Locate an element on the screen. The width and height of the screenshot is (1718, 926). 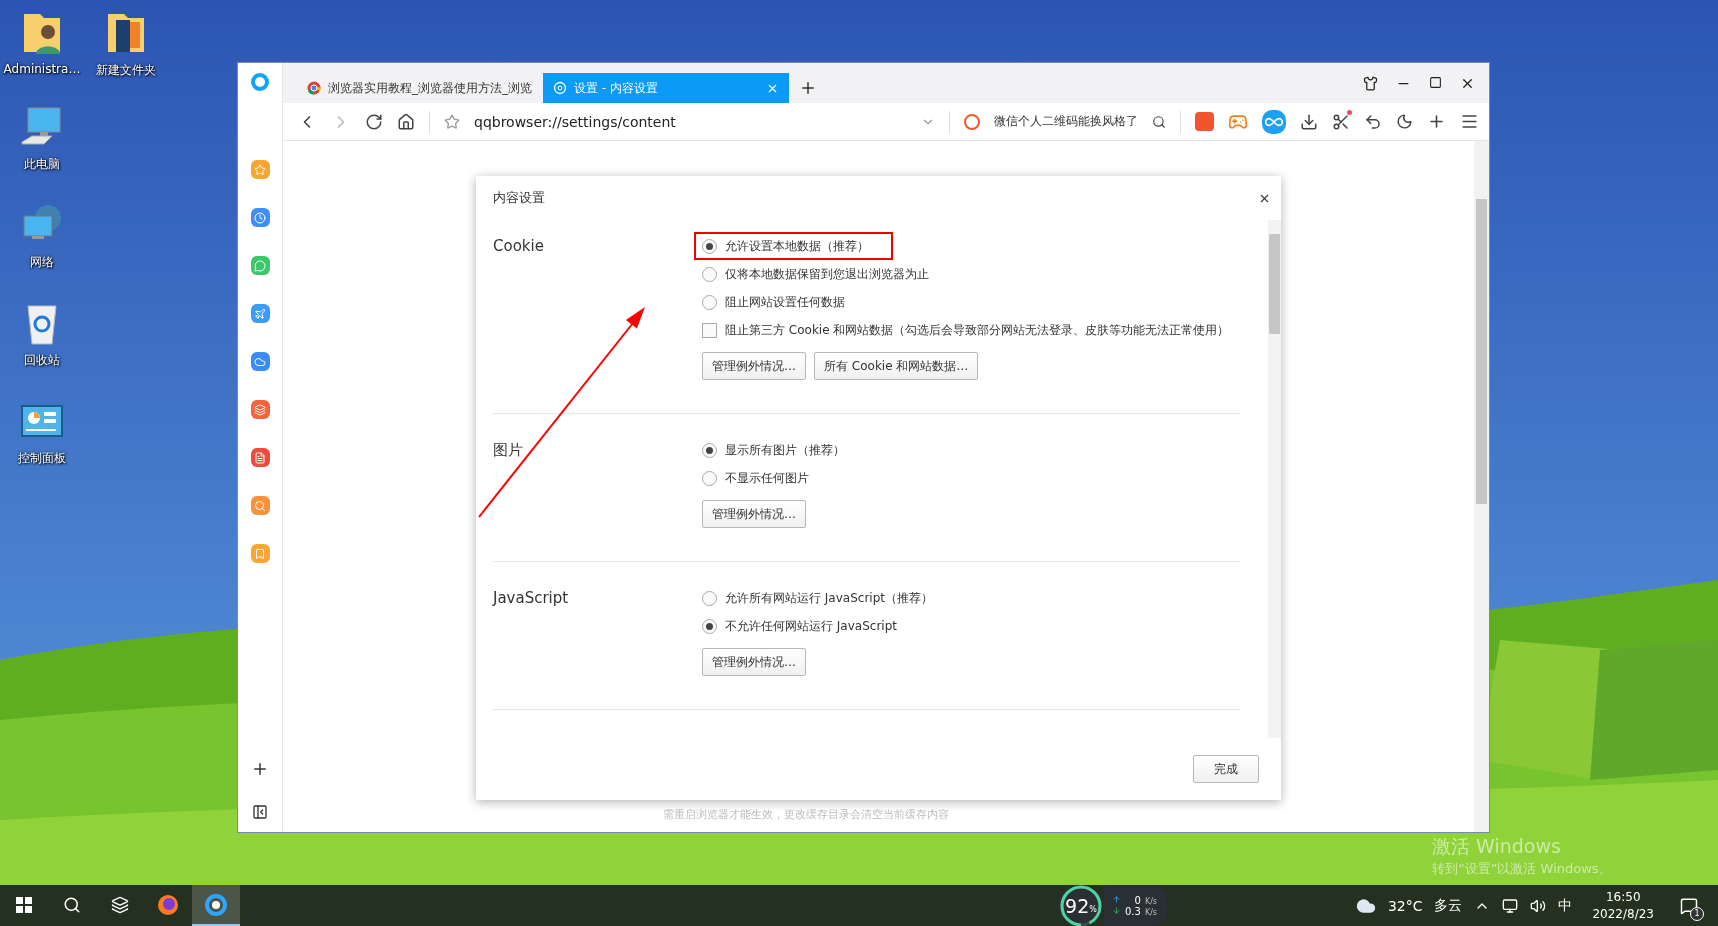
checkbox is located at coordinates (709, 330).